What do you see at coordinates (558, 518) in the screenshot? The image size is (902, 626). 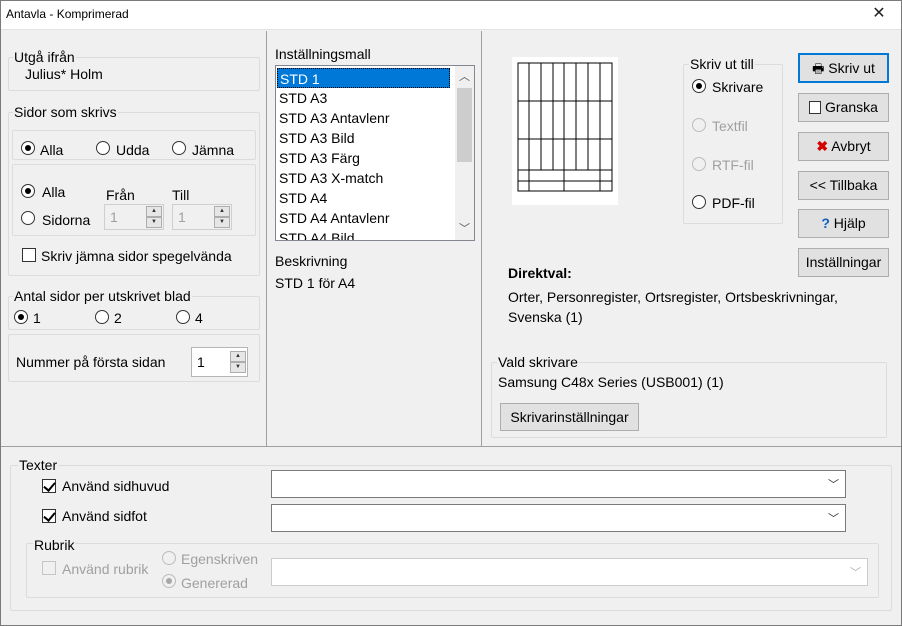 I see `footer-combo: ﹀` at bounding box center [558, 518].